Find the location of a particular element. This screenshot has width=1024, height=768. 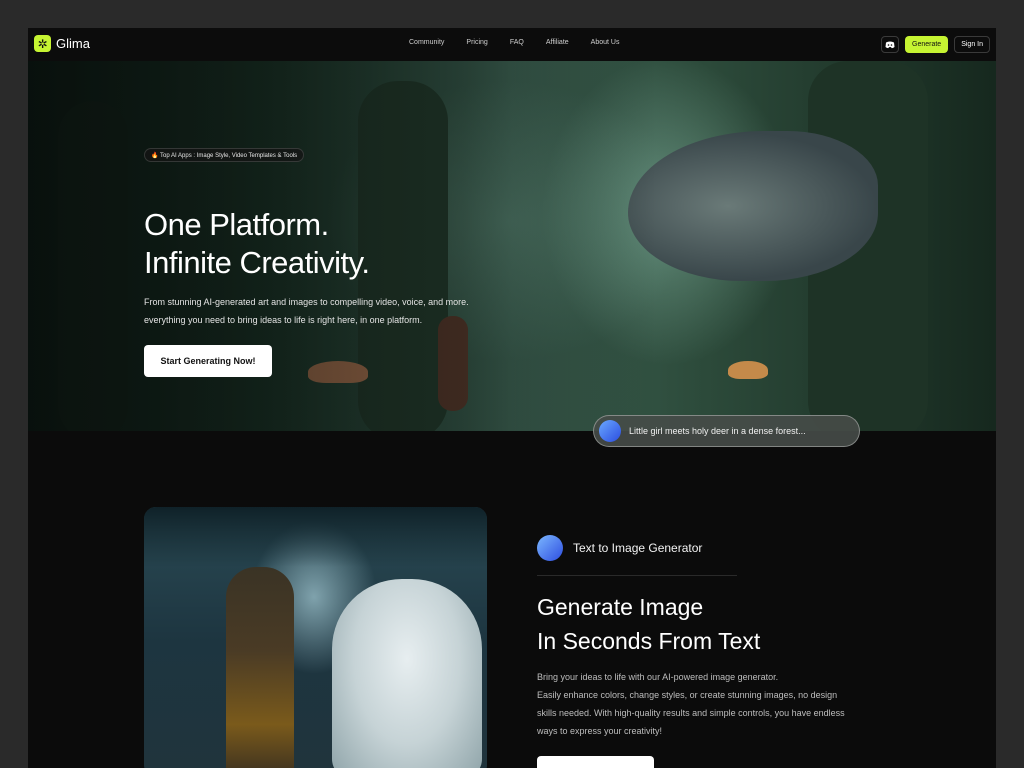

feature-image is located at coordinates (315, 637).